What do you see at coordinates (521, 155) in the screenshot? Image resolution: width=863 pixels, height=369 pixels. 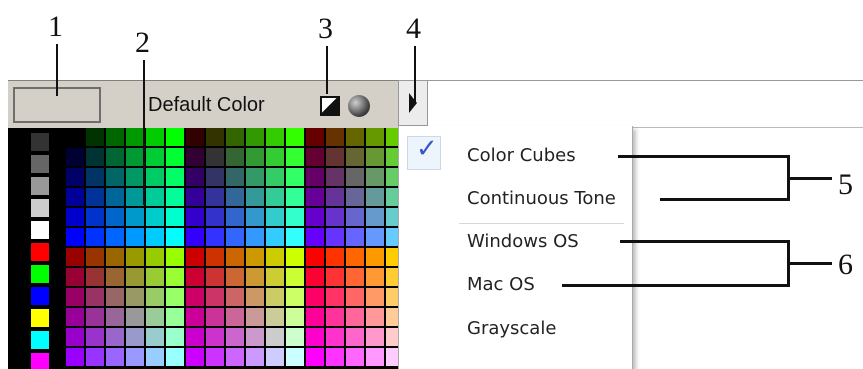 I see `menu-item-color-cubes: Color Cubes` at bounding box center [521, 155].